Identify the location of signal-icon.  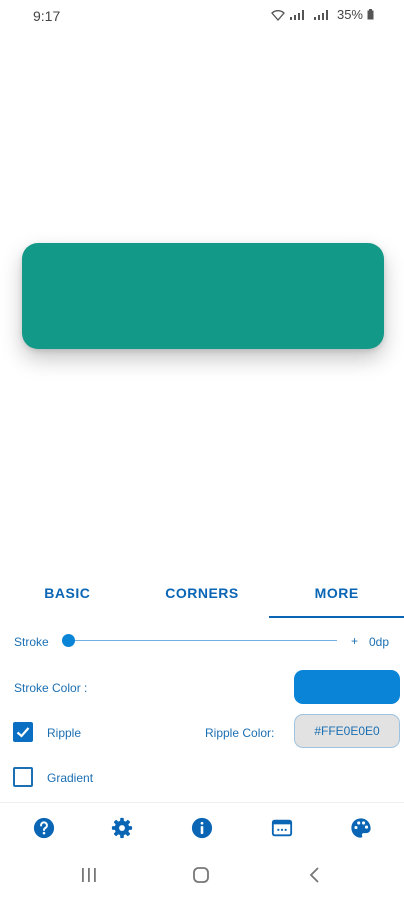
(296, 14).